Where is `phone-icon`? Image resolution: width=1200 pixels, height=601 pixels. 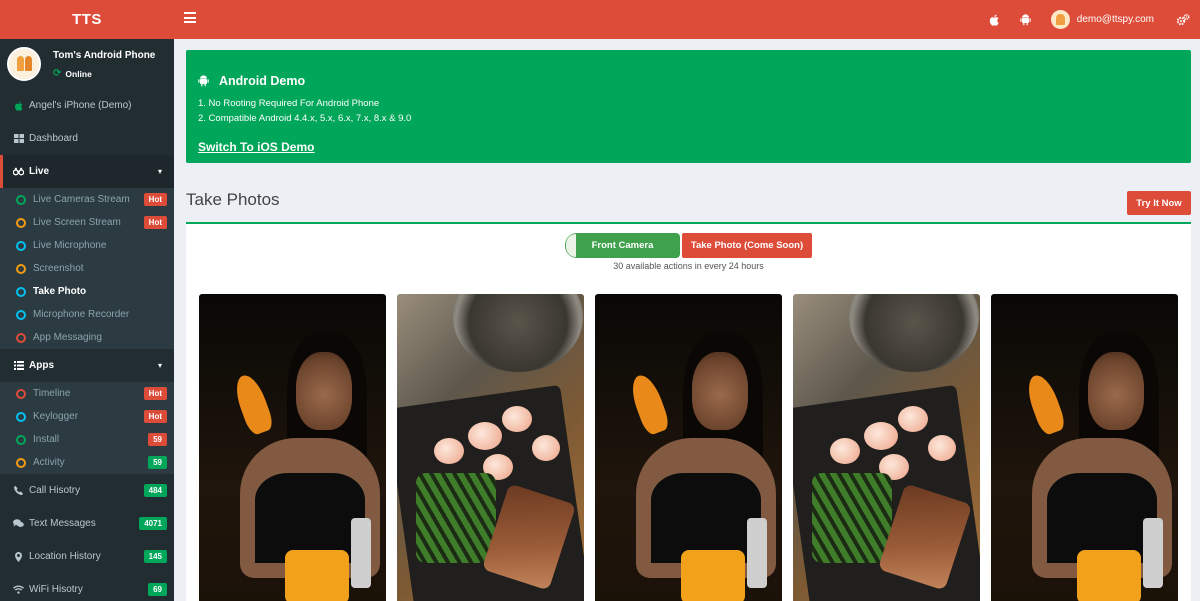
phone-icon is located at coordinates (18, 490).